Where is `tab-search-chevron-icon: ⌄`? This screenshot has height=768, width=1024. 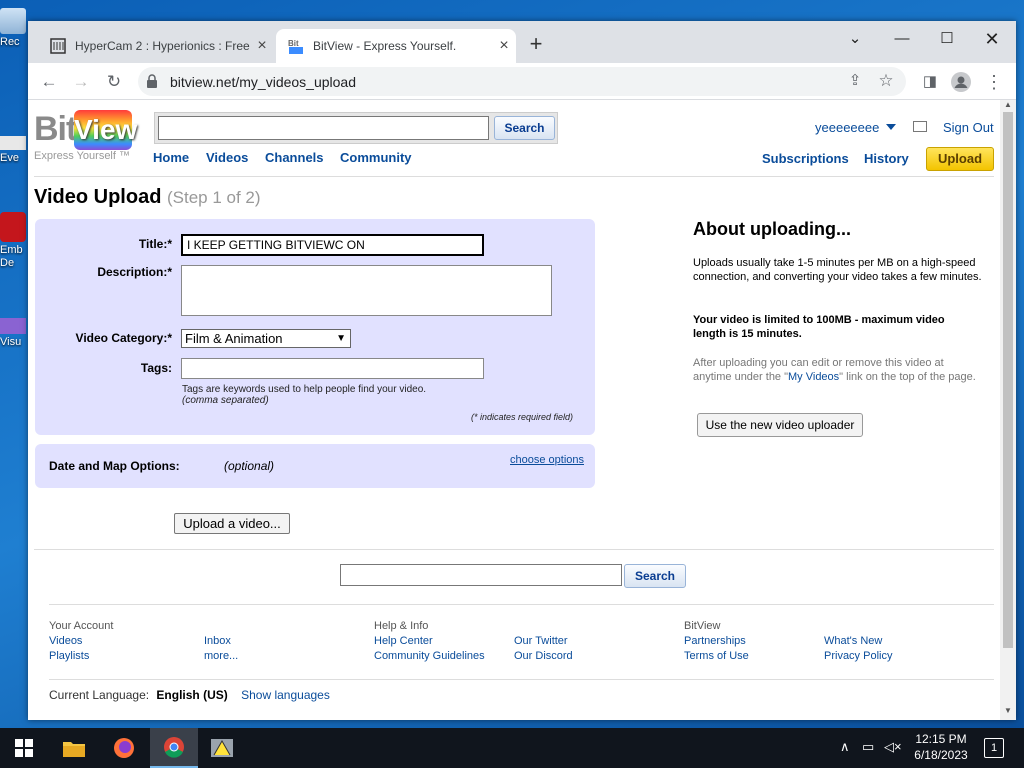
tab-search-chevron-icon: ⌄ is located at coordinates (855, 39).